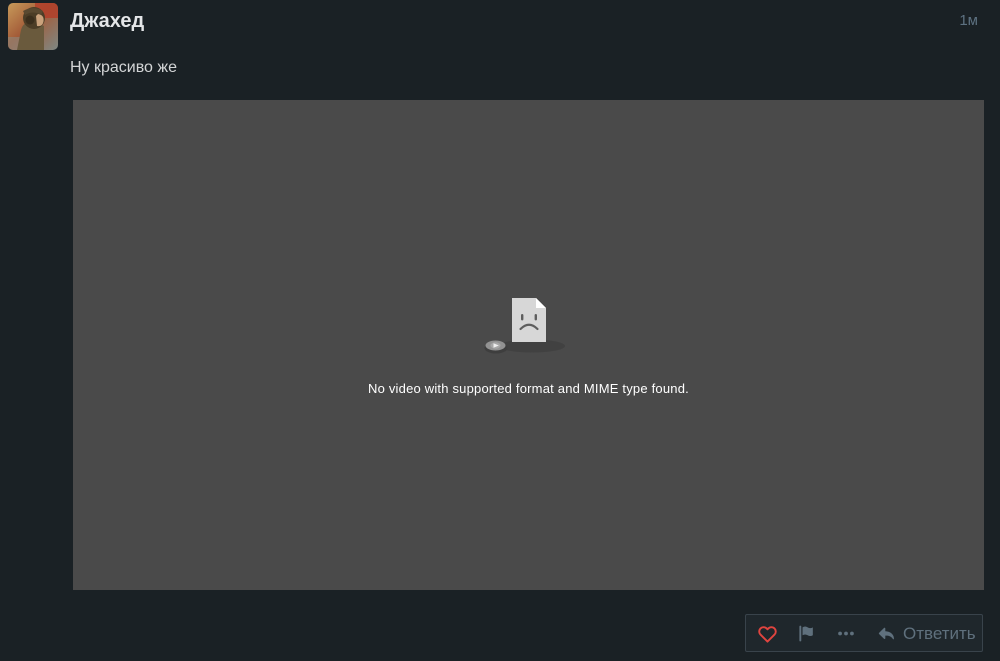 The width and height of the screenshot is (1000, 661). Describe the element at coordinates (968, 20) in the screenshot. I see `post-timestamp: 1м` at that location.